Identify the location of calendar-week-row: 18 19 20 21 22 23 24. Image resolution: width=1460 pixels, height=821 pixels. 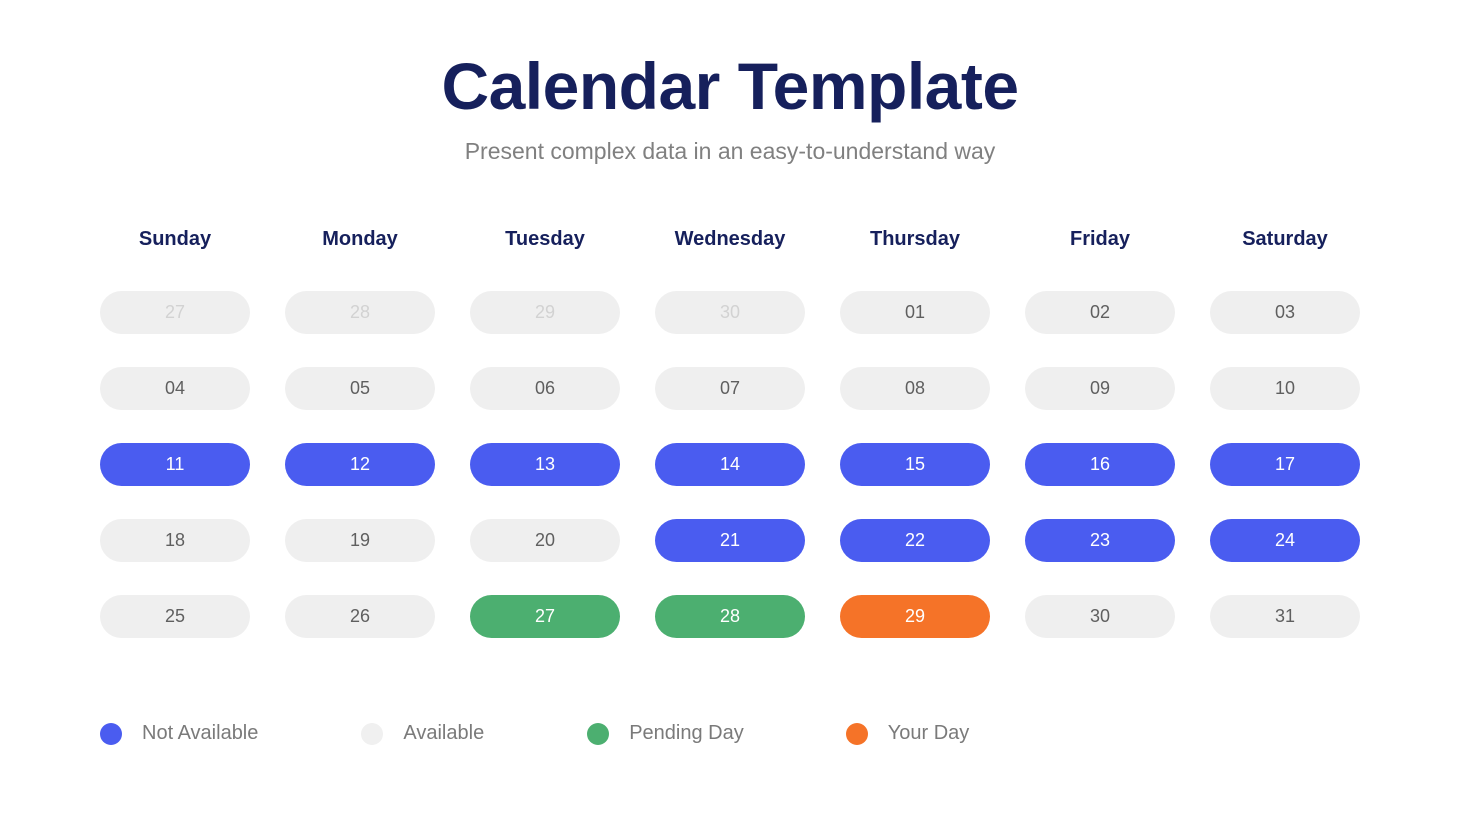
(730, 540).